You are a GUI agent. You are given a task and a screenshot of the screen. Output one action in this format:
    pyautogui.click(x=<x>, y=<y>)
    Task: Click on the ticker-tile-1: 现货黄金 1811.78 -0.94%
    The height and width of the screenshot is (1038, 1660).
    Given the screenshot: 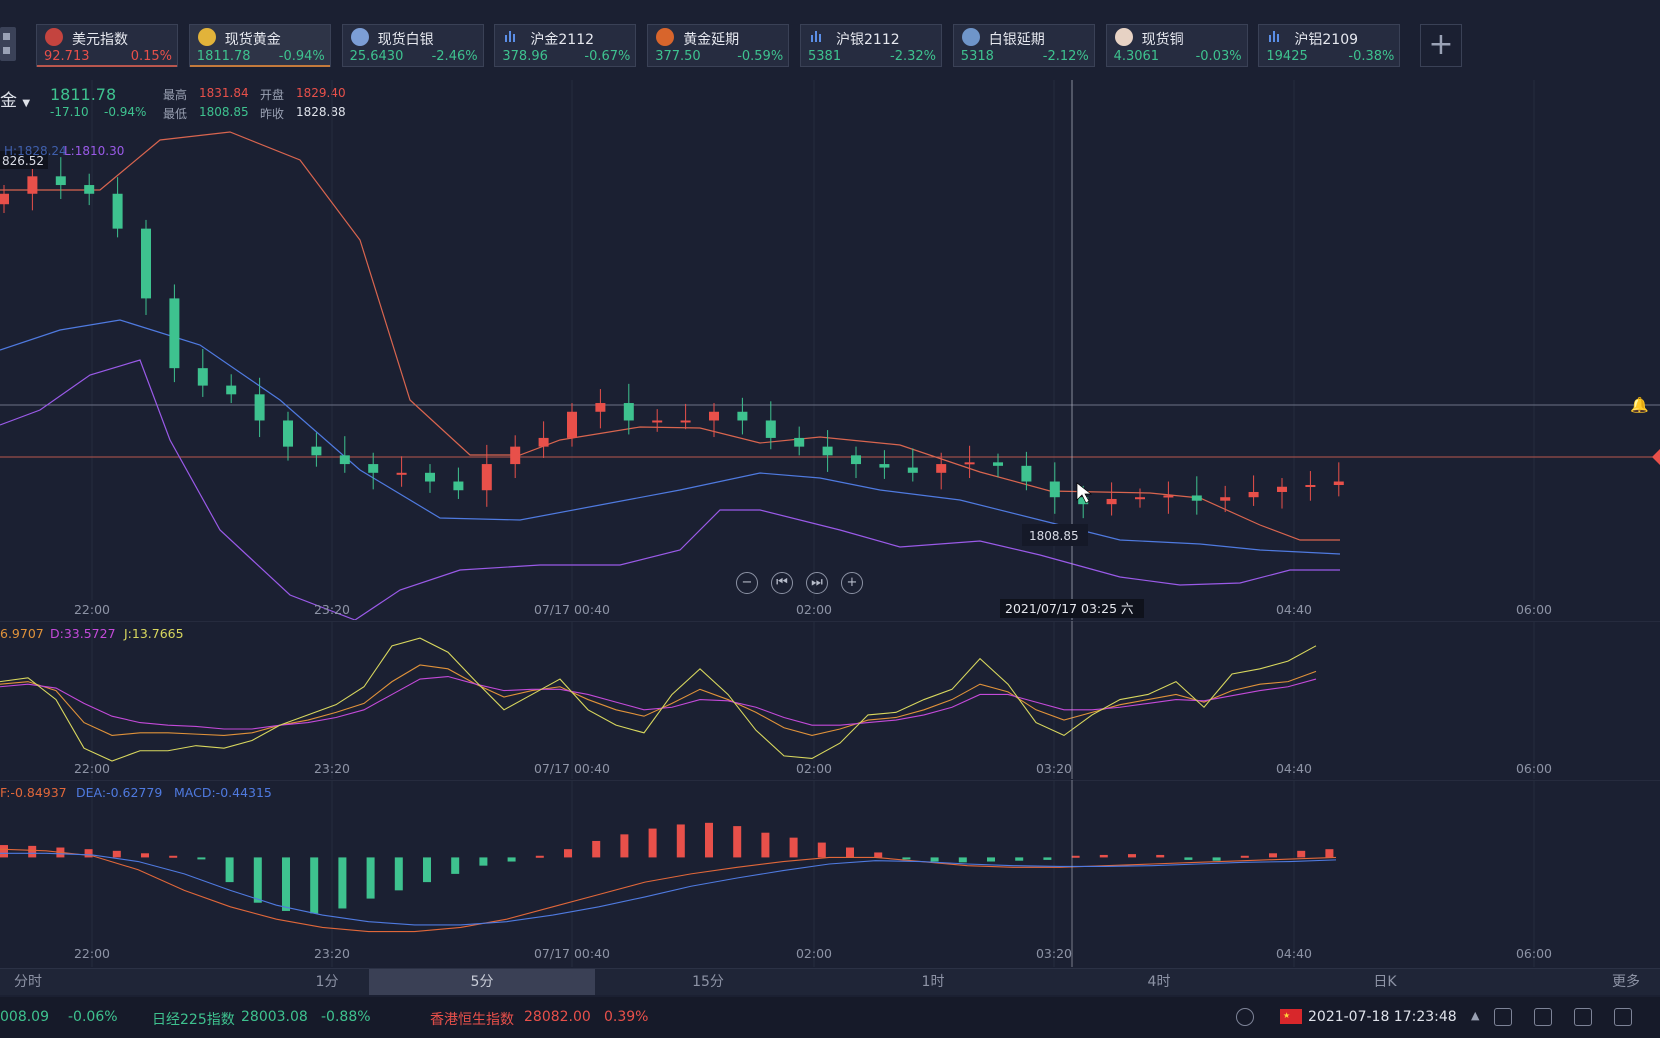 What is the action you would take?
    pyautogui.click(x=259, y=45)
    